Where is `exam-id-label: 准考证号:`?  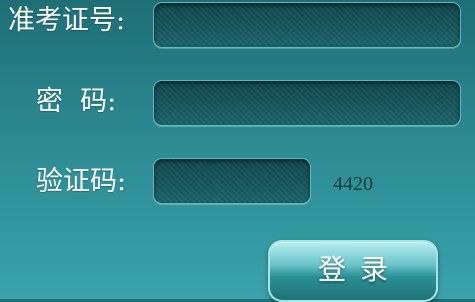 exam-id-label: 准考证号: is located at coordinates (67, 20).